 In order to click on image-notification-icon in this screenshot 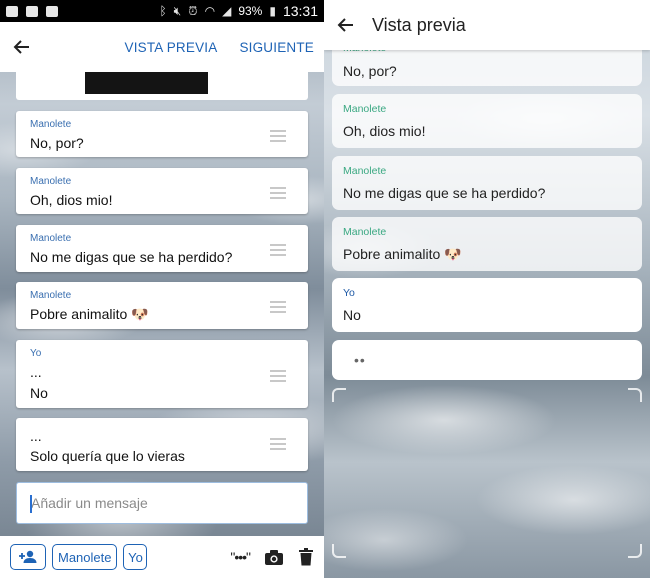, I will do `click(12, 11)`.